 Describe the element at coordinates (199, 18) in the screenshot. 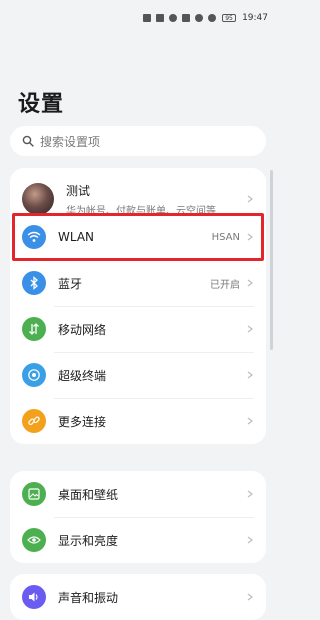

I see `bluetooth-status-icon` at that location.